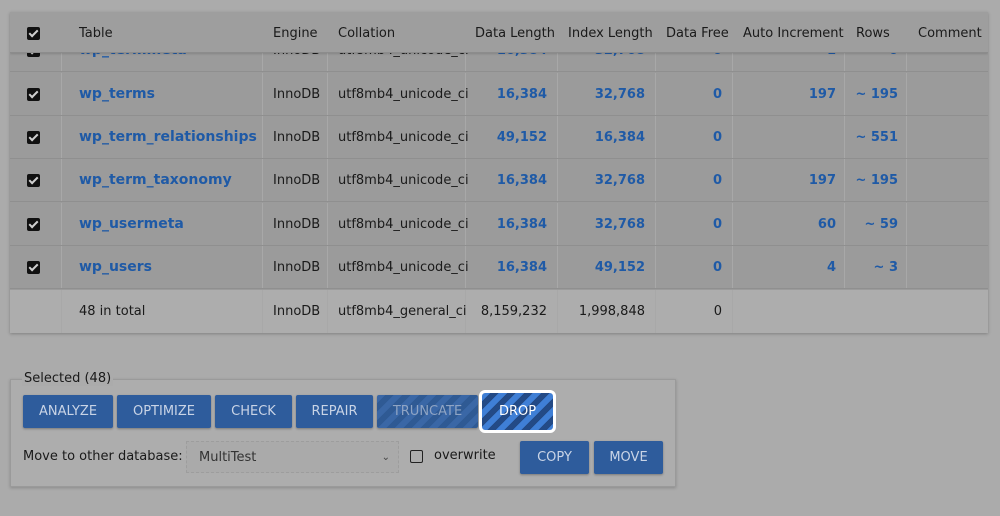 The height and width of the screenshot is (516, 1000). I want to click on overwrite-checkbox, so click(416, 456).